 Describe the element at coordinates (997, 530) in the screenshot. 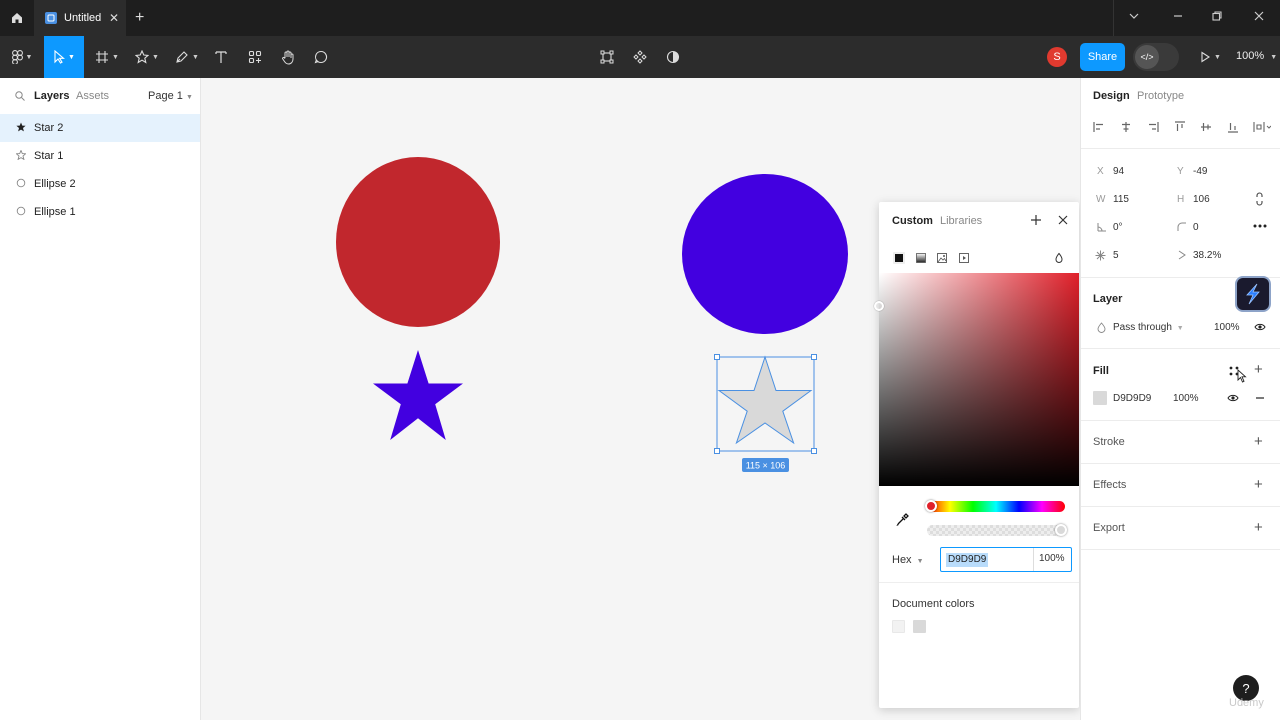

I see `opacity-slider` at that location.